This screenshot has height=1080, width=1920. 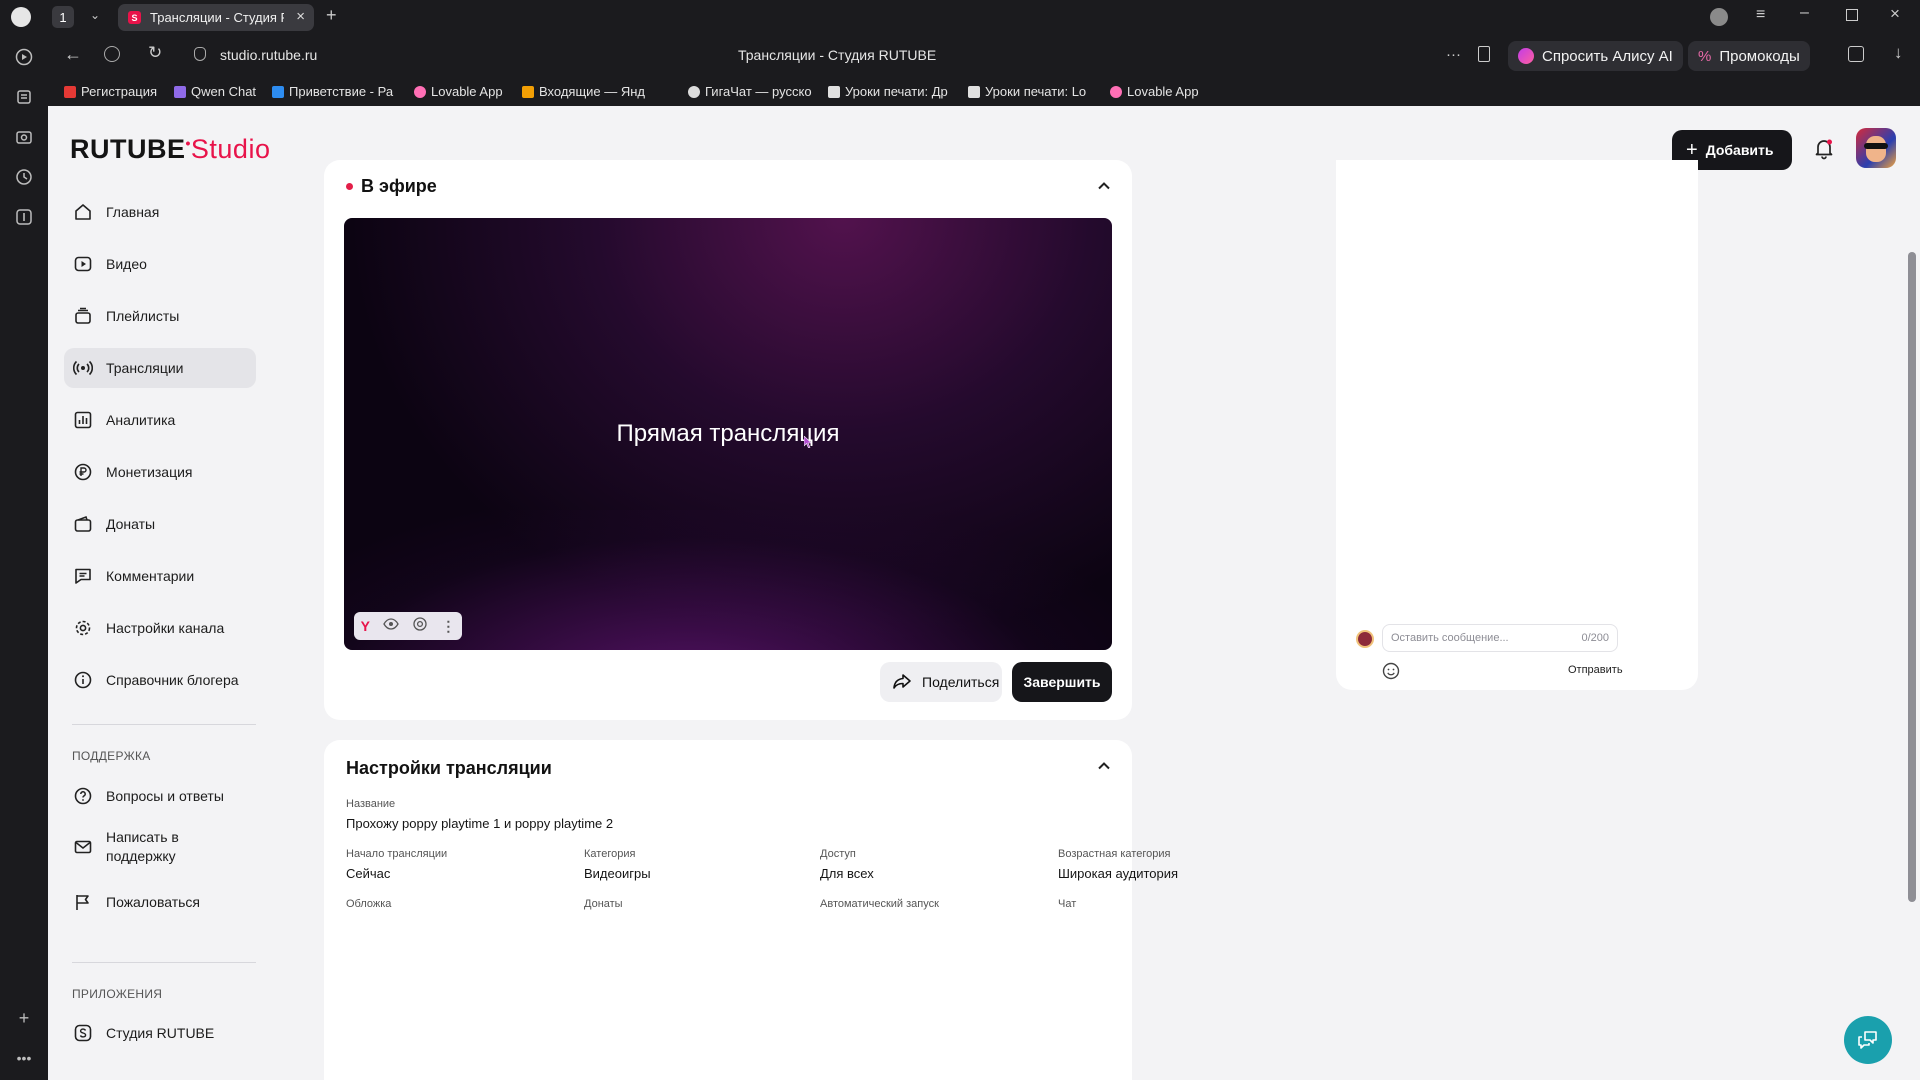 I want to click on sidebar-item-broadcasts: Трансляции, so click(x=160, y=368).